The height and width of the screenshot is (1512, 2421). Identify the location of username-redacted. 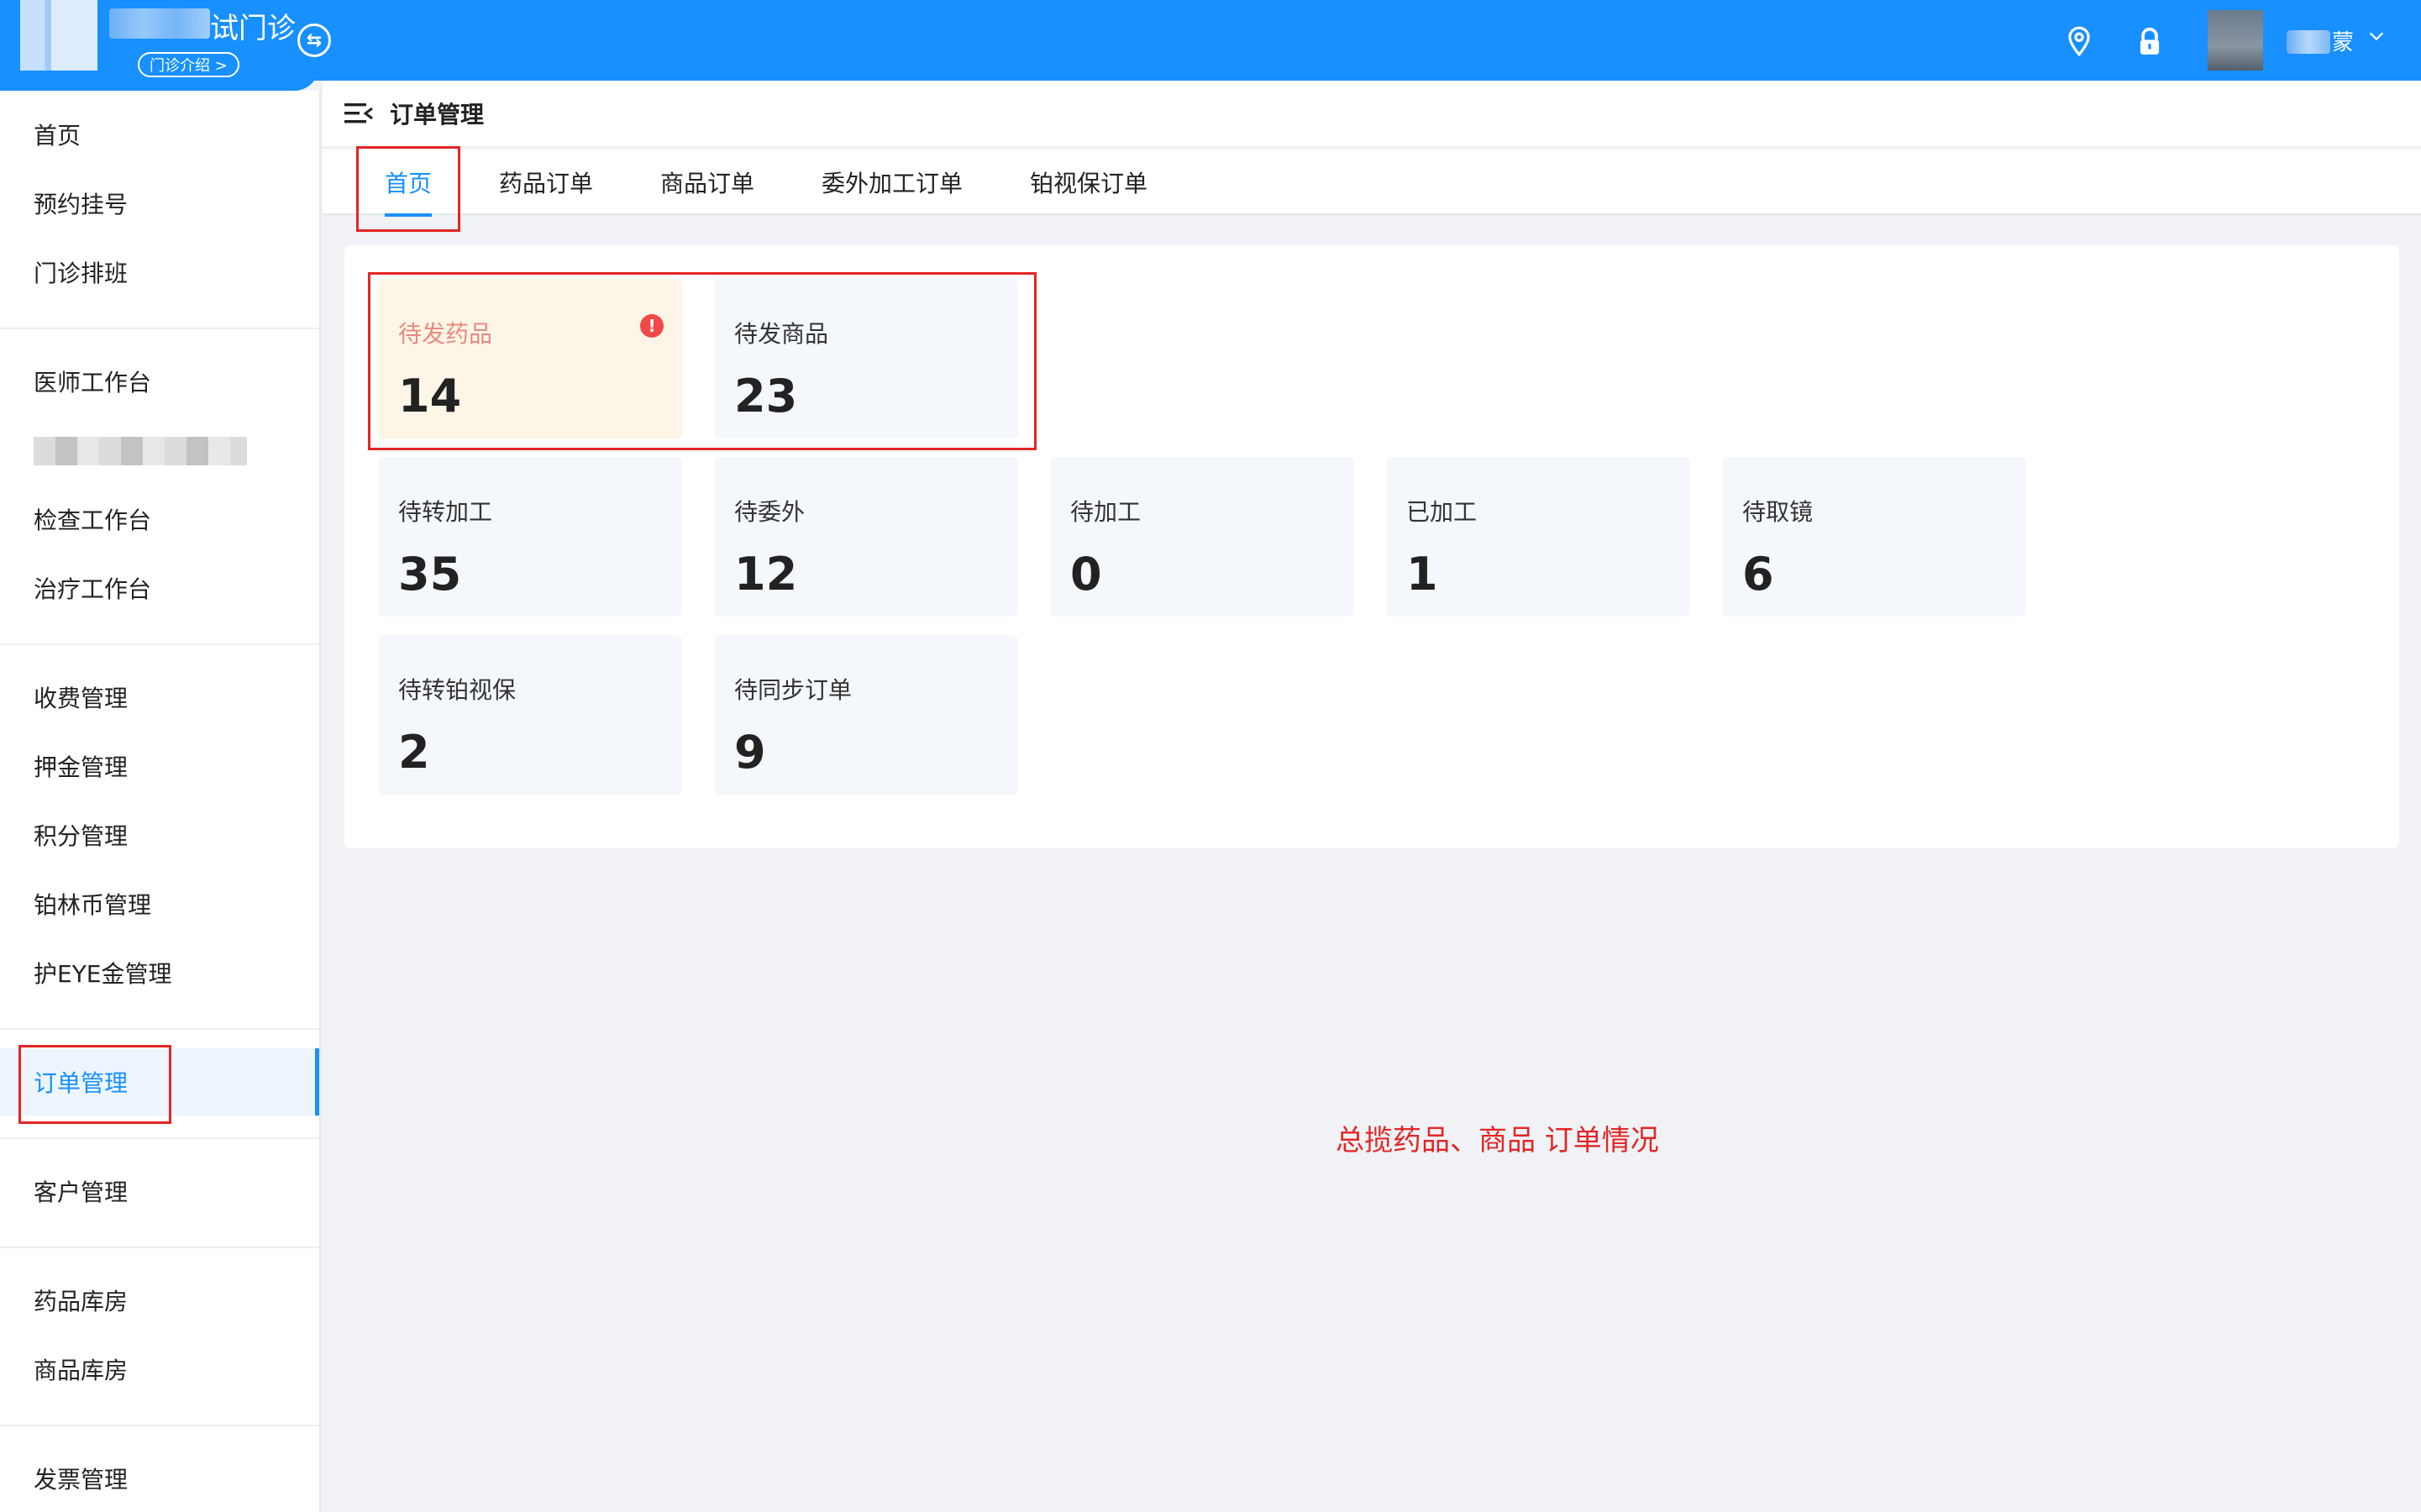
(2308, 42).